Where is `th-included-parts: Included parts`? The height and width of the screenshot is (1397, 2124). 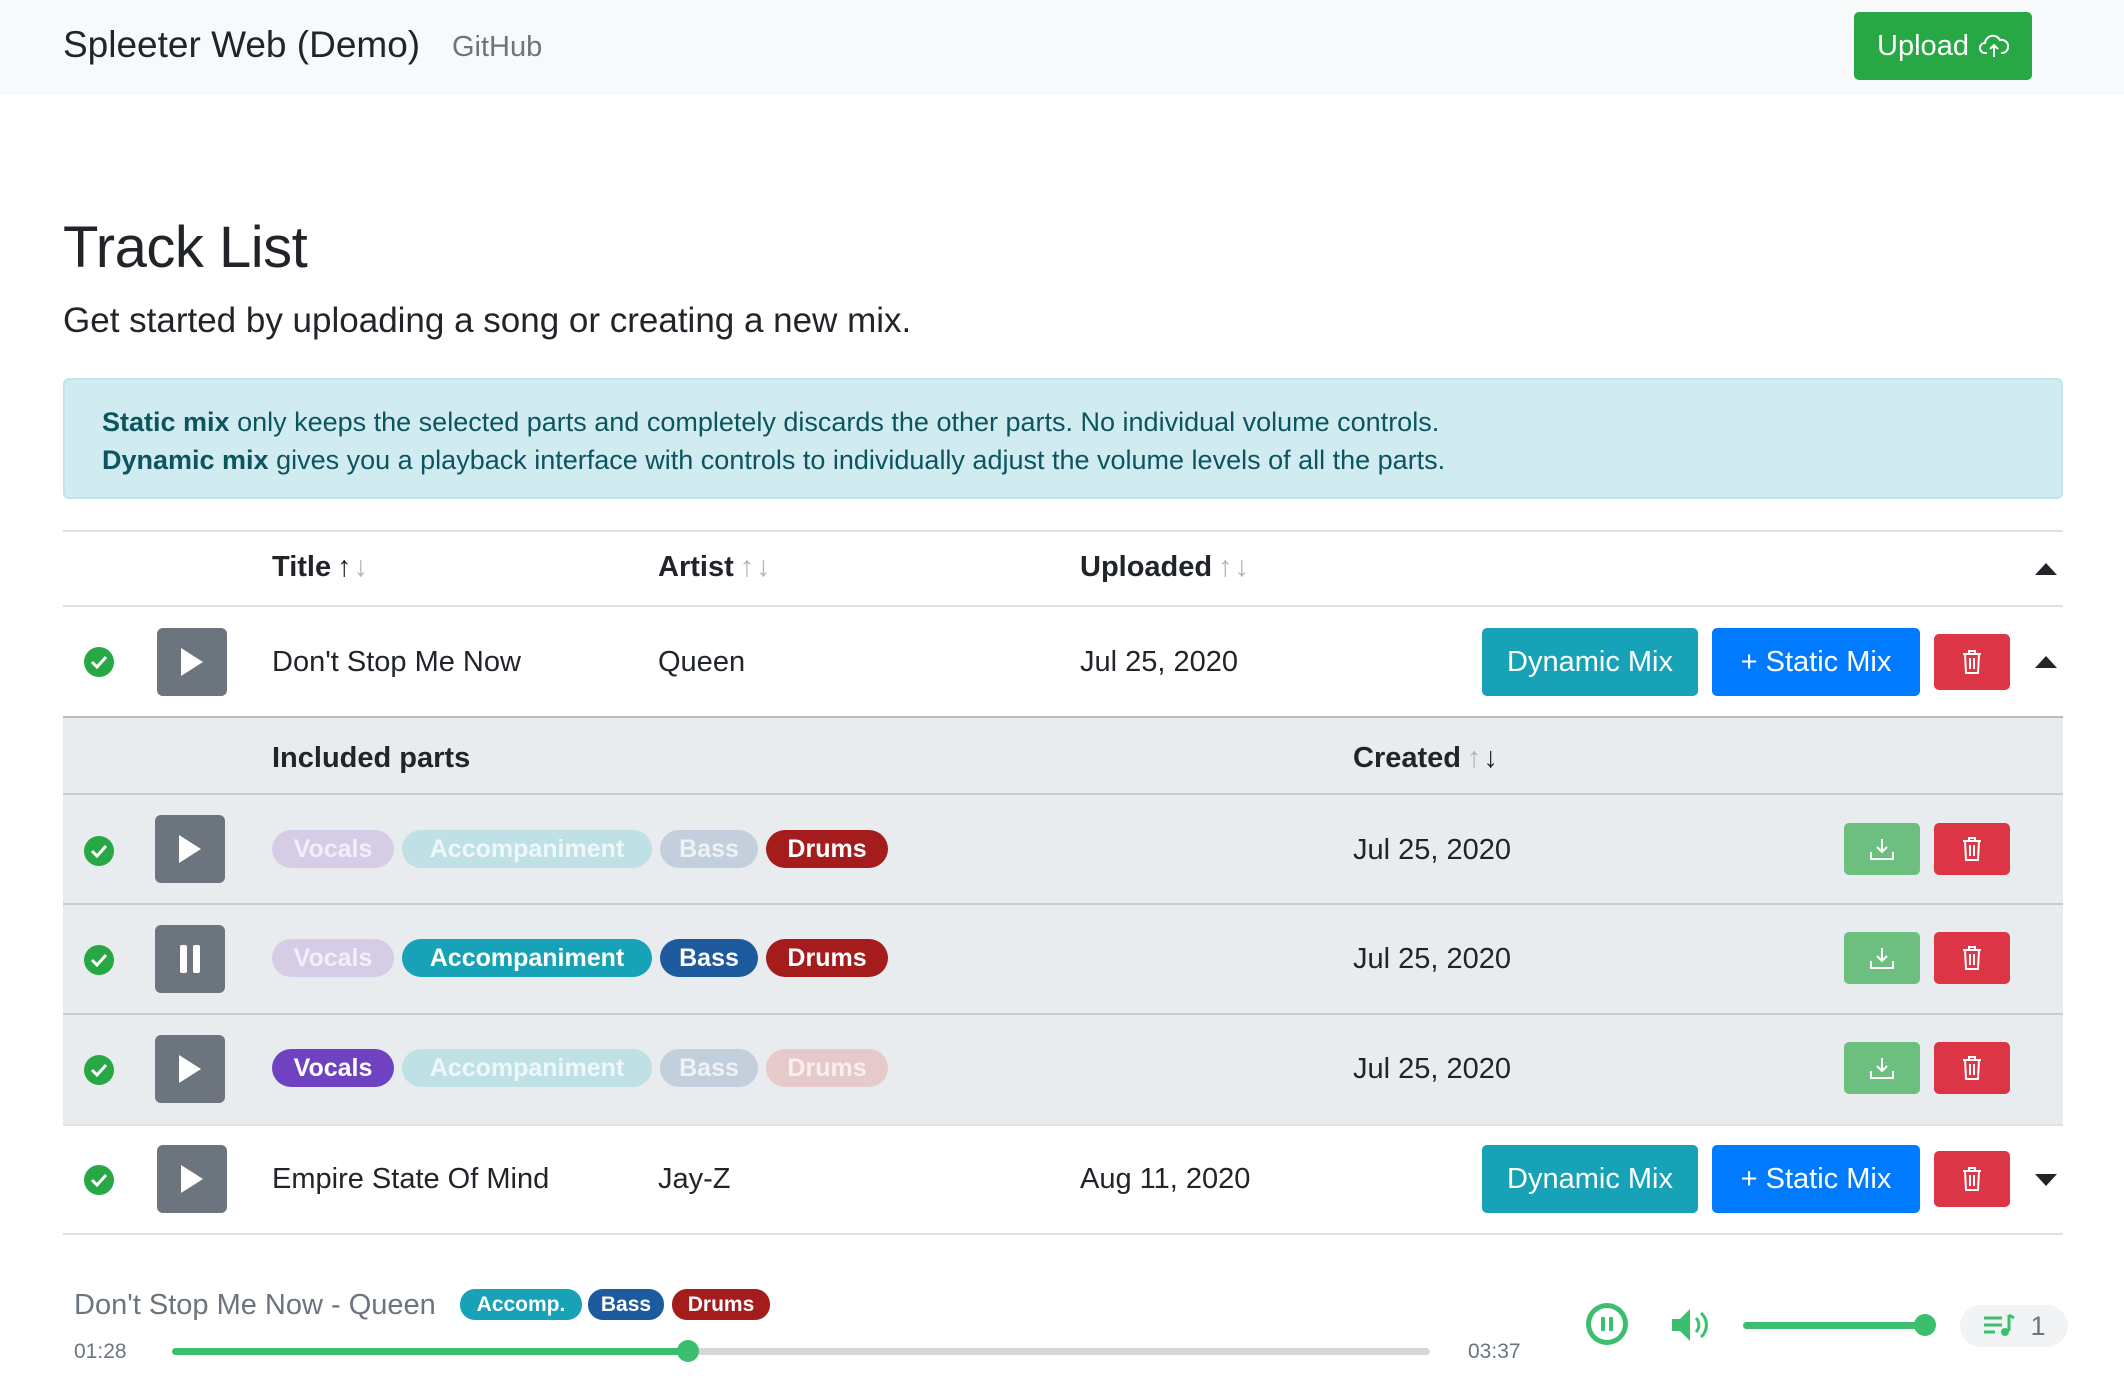
th-included-parts: Included parts is located at coordinates (371, 758).